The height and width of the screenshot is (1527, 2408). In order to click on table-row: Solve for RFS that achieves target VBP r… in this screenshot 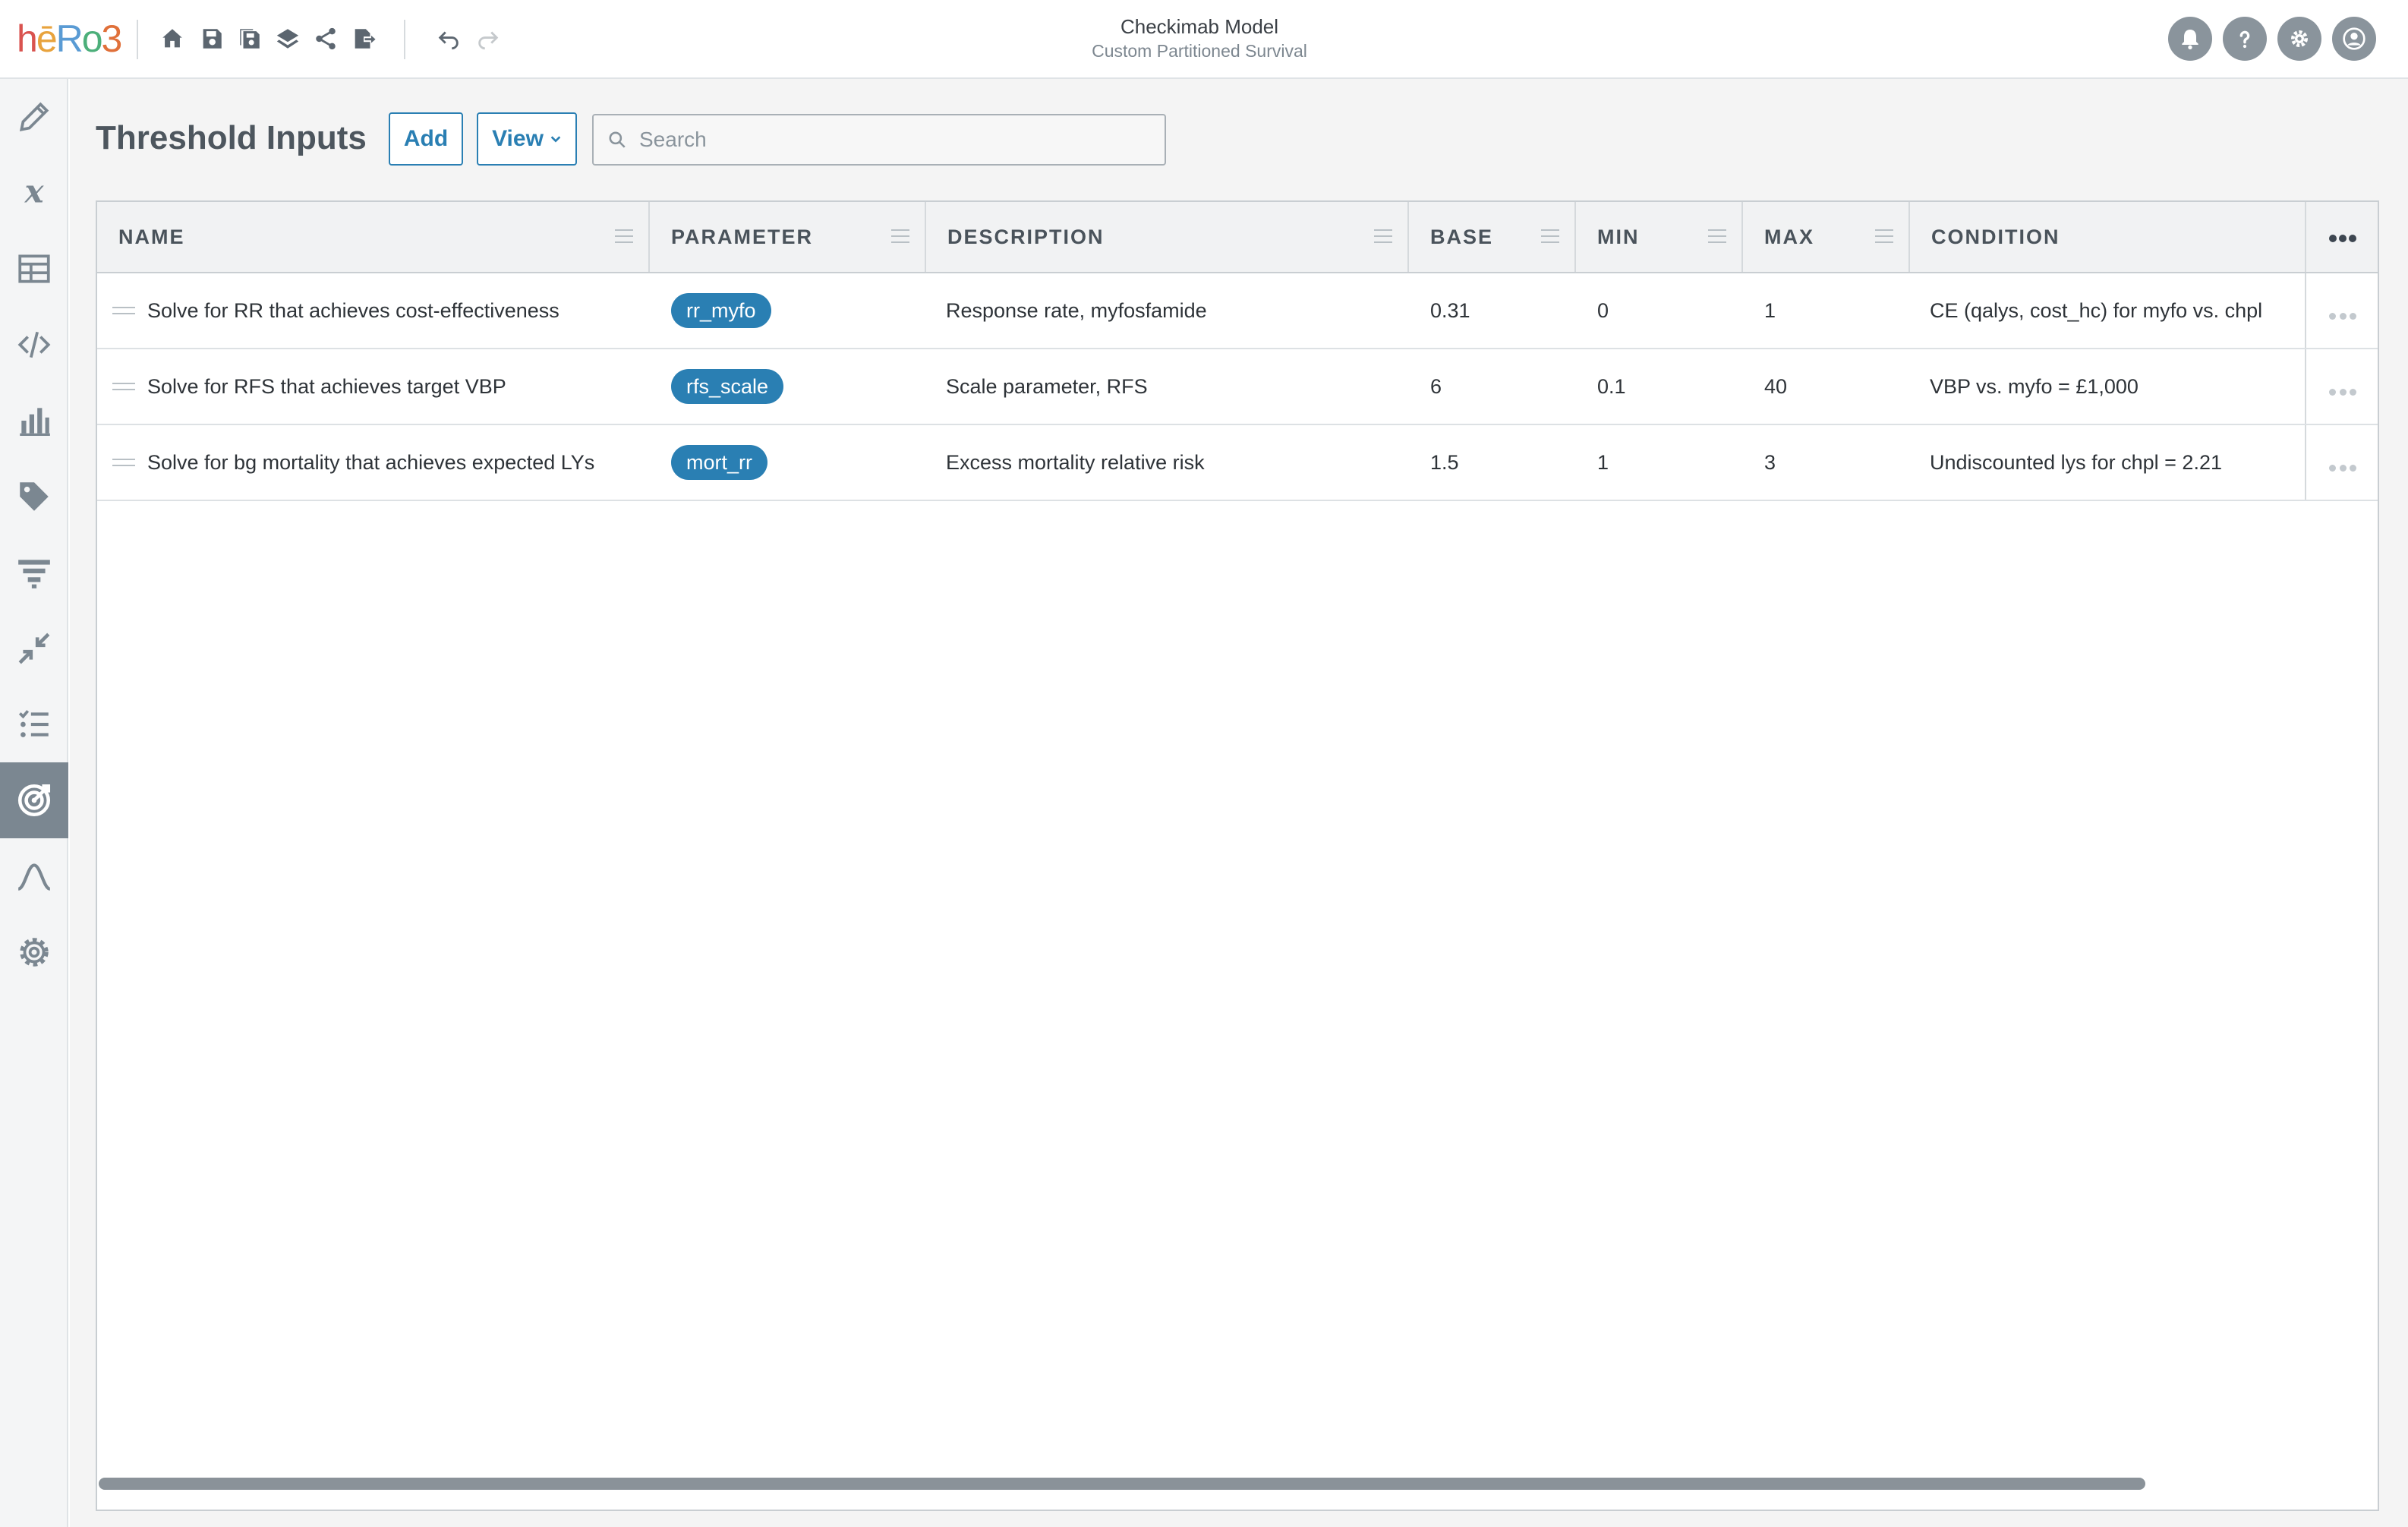, I will do `click(1237, 387)`.